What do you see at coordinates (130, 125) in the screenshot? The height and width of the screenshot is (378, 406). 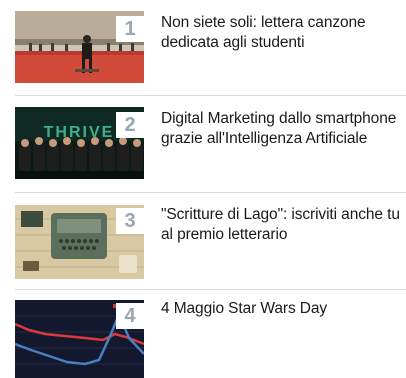 I see `rank-number: 2` at bounding box center [130, 125].